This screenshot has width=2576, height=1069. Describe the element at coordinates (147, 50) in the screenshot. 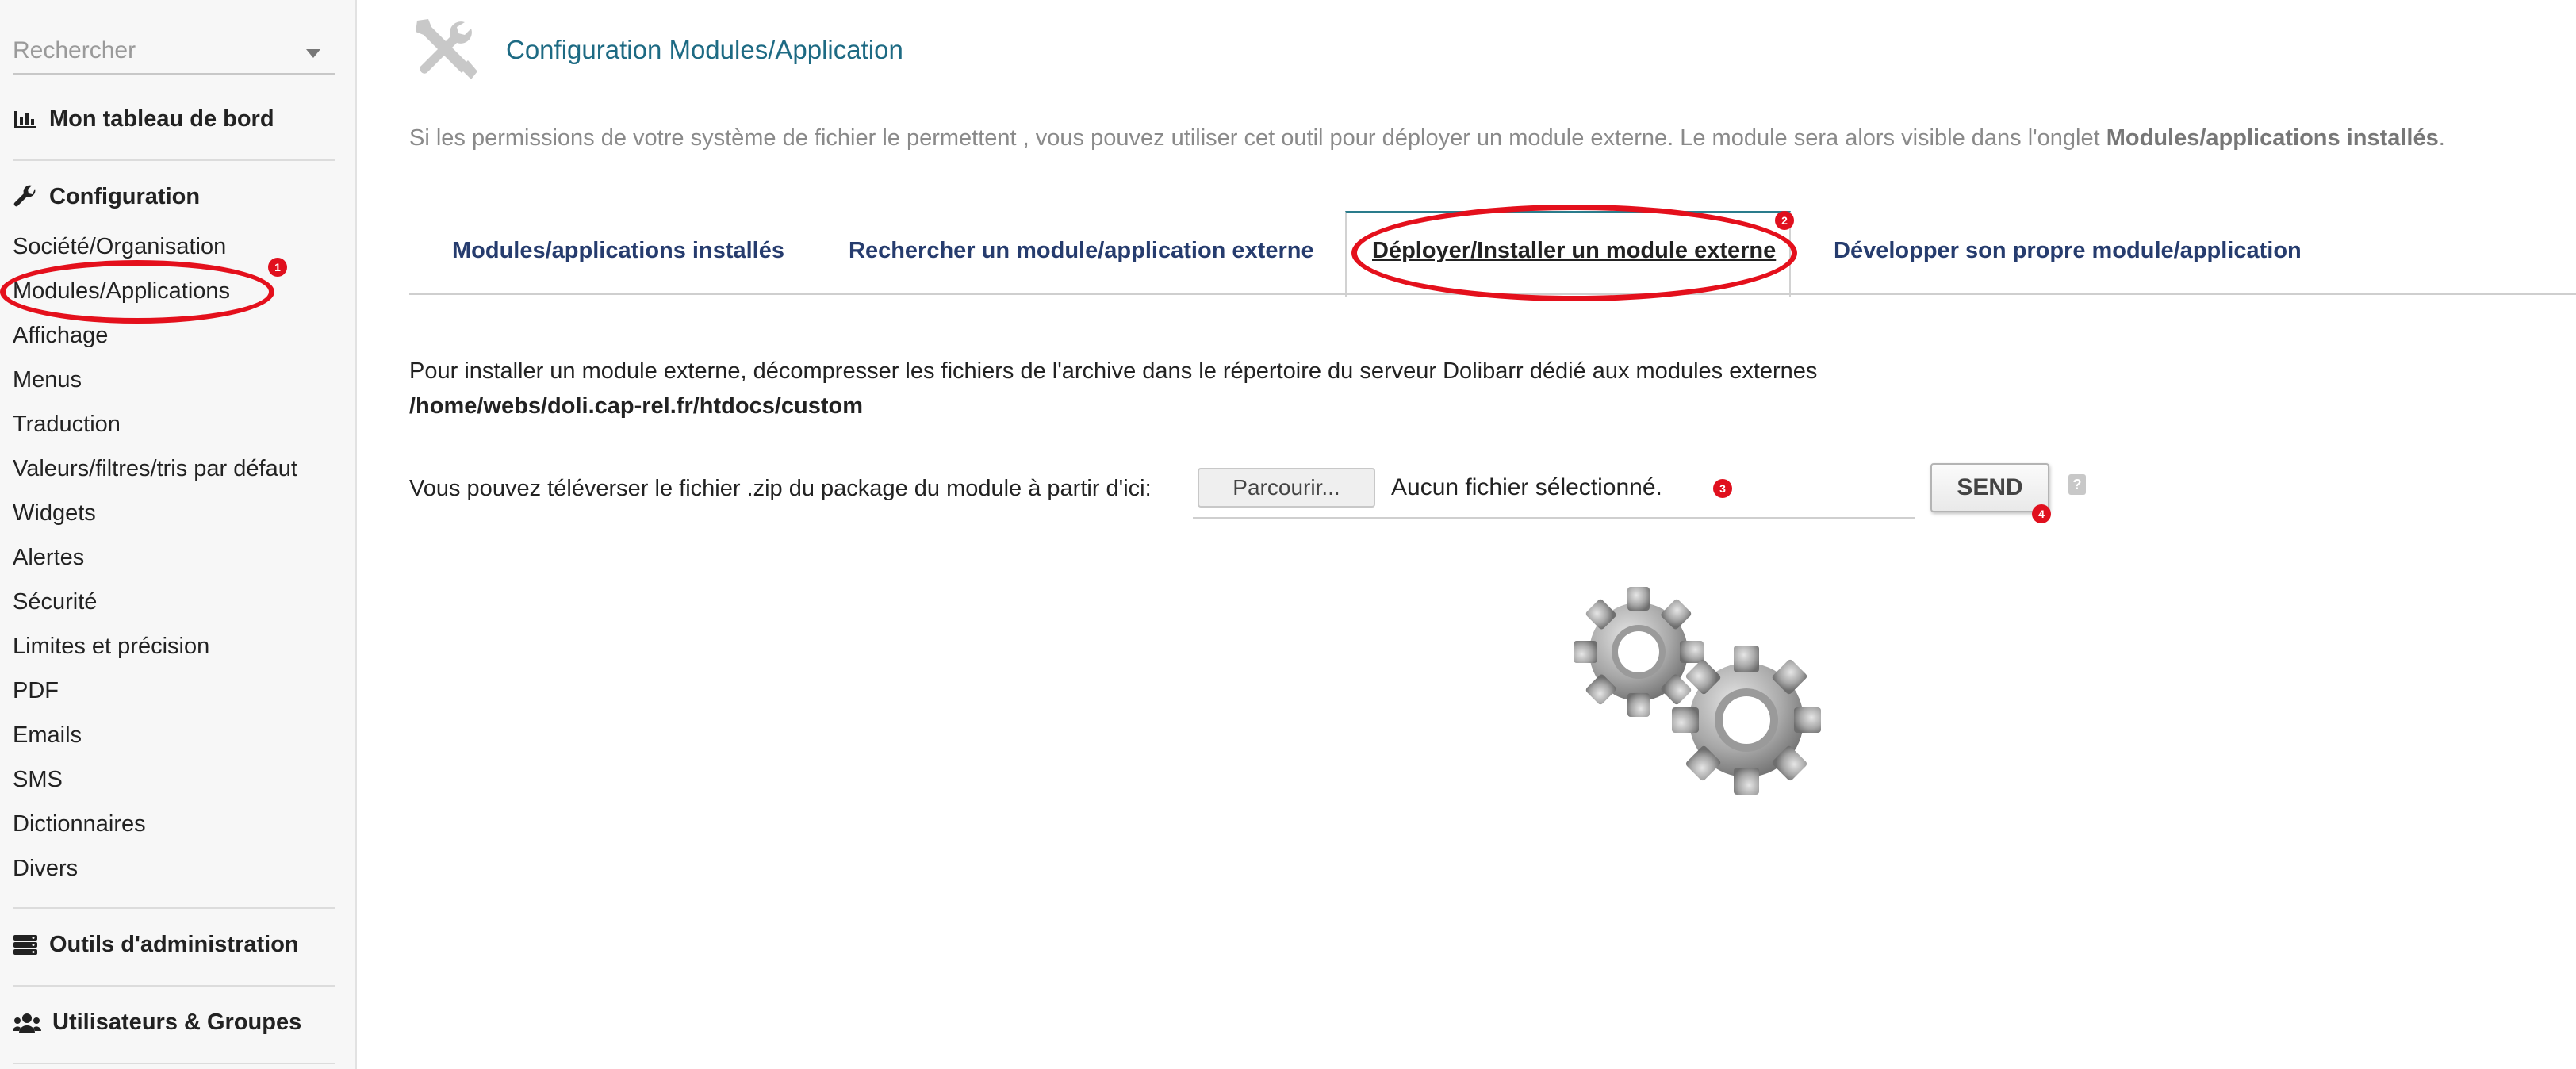

I see `search-input` at that location.